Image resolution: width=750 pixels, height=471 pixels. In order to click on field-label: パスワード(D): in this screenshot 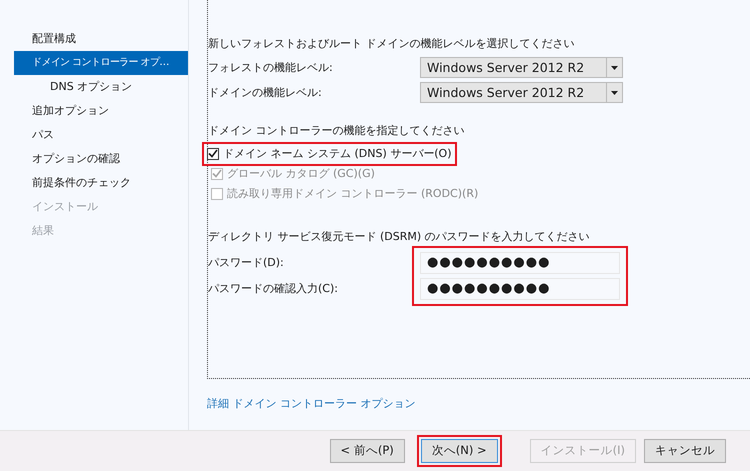, I will do `click(246, 263)`.